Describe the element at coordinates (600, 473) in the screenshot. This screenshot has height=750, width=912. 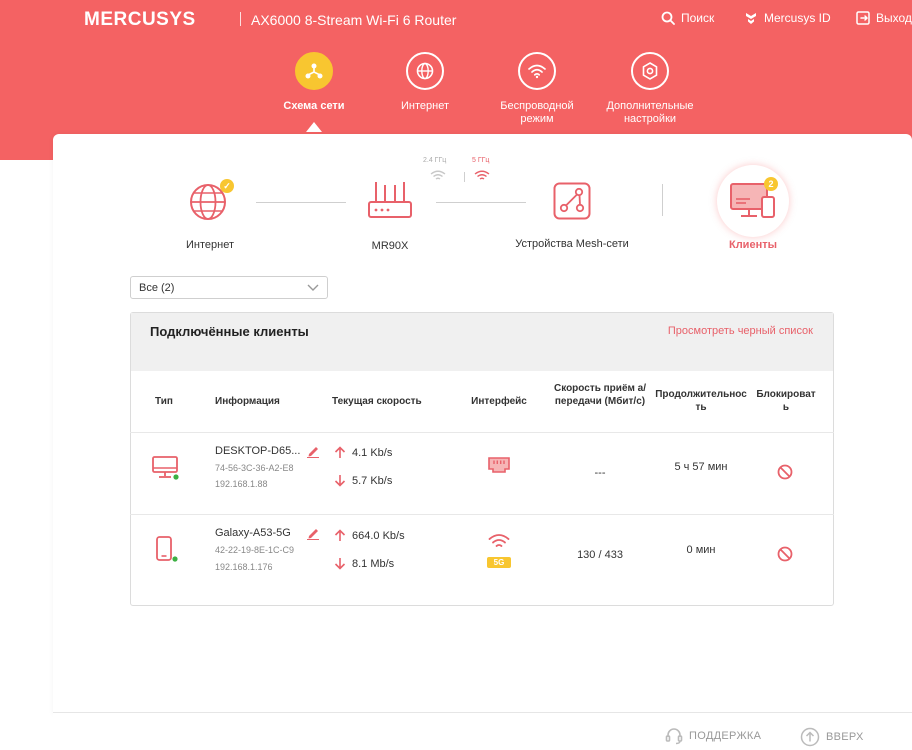
I see `rate-value: ---` at that location.